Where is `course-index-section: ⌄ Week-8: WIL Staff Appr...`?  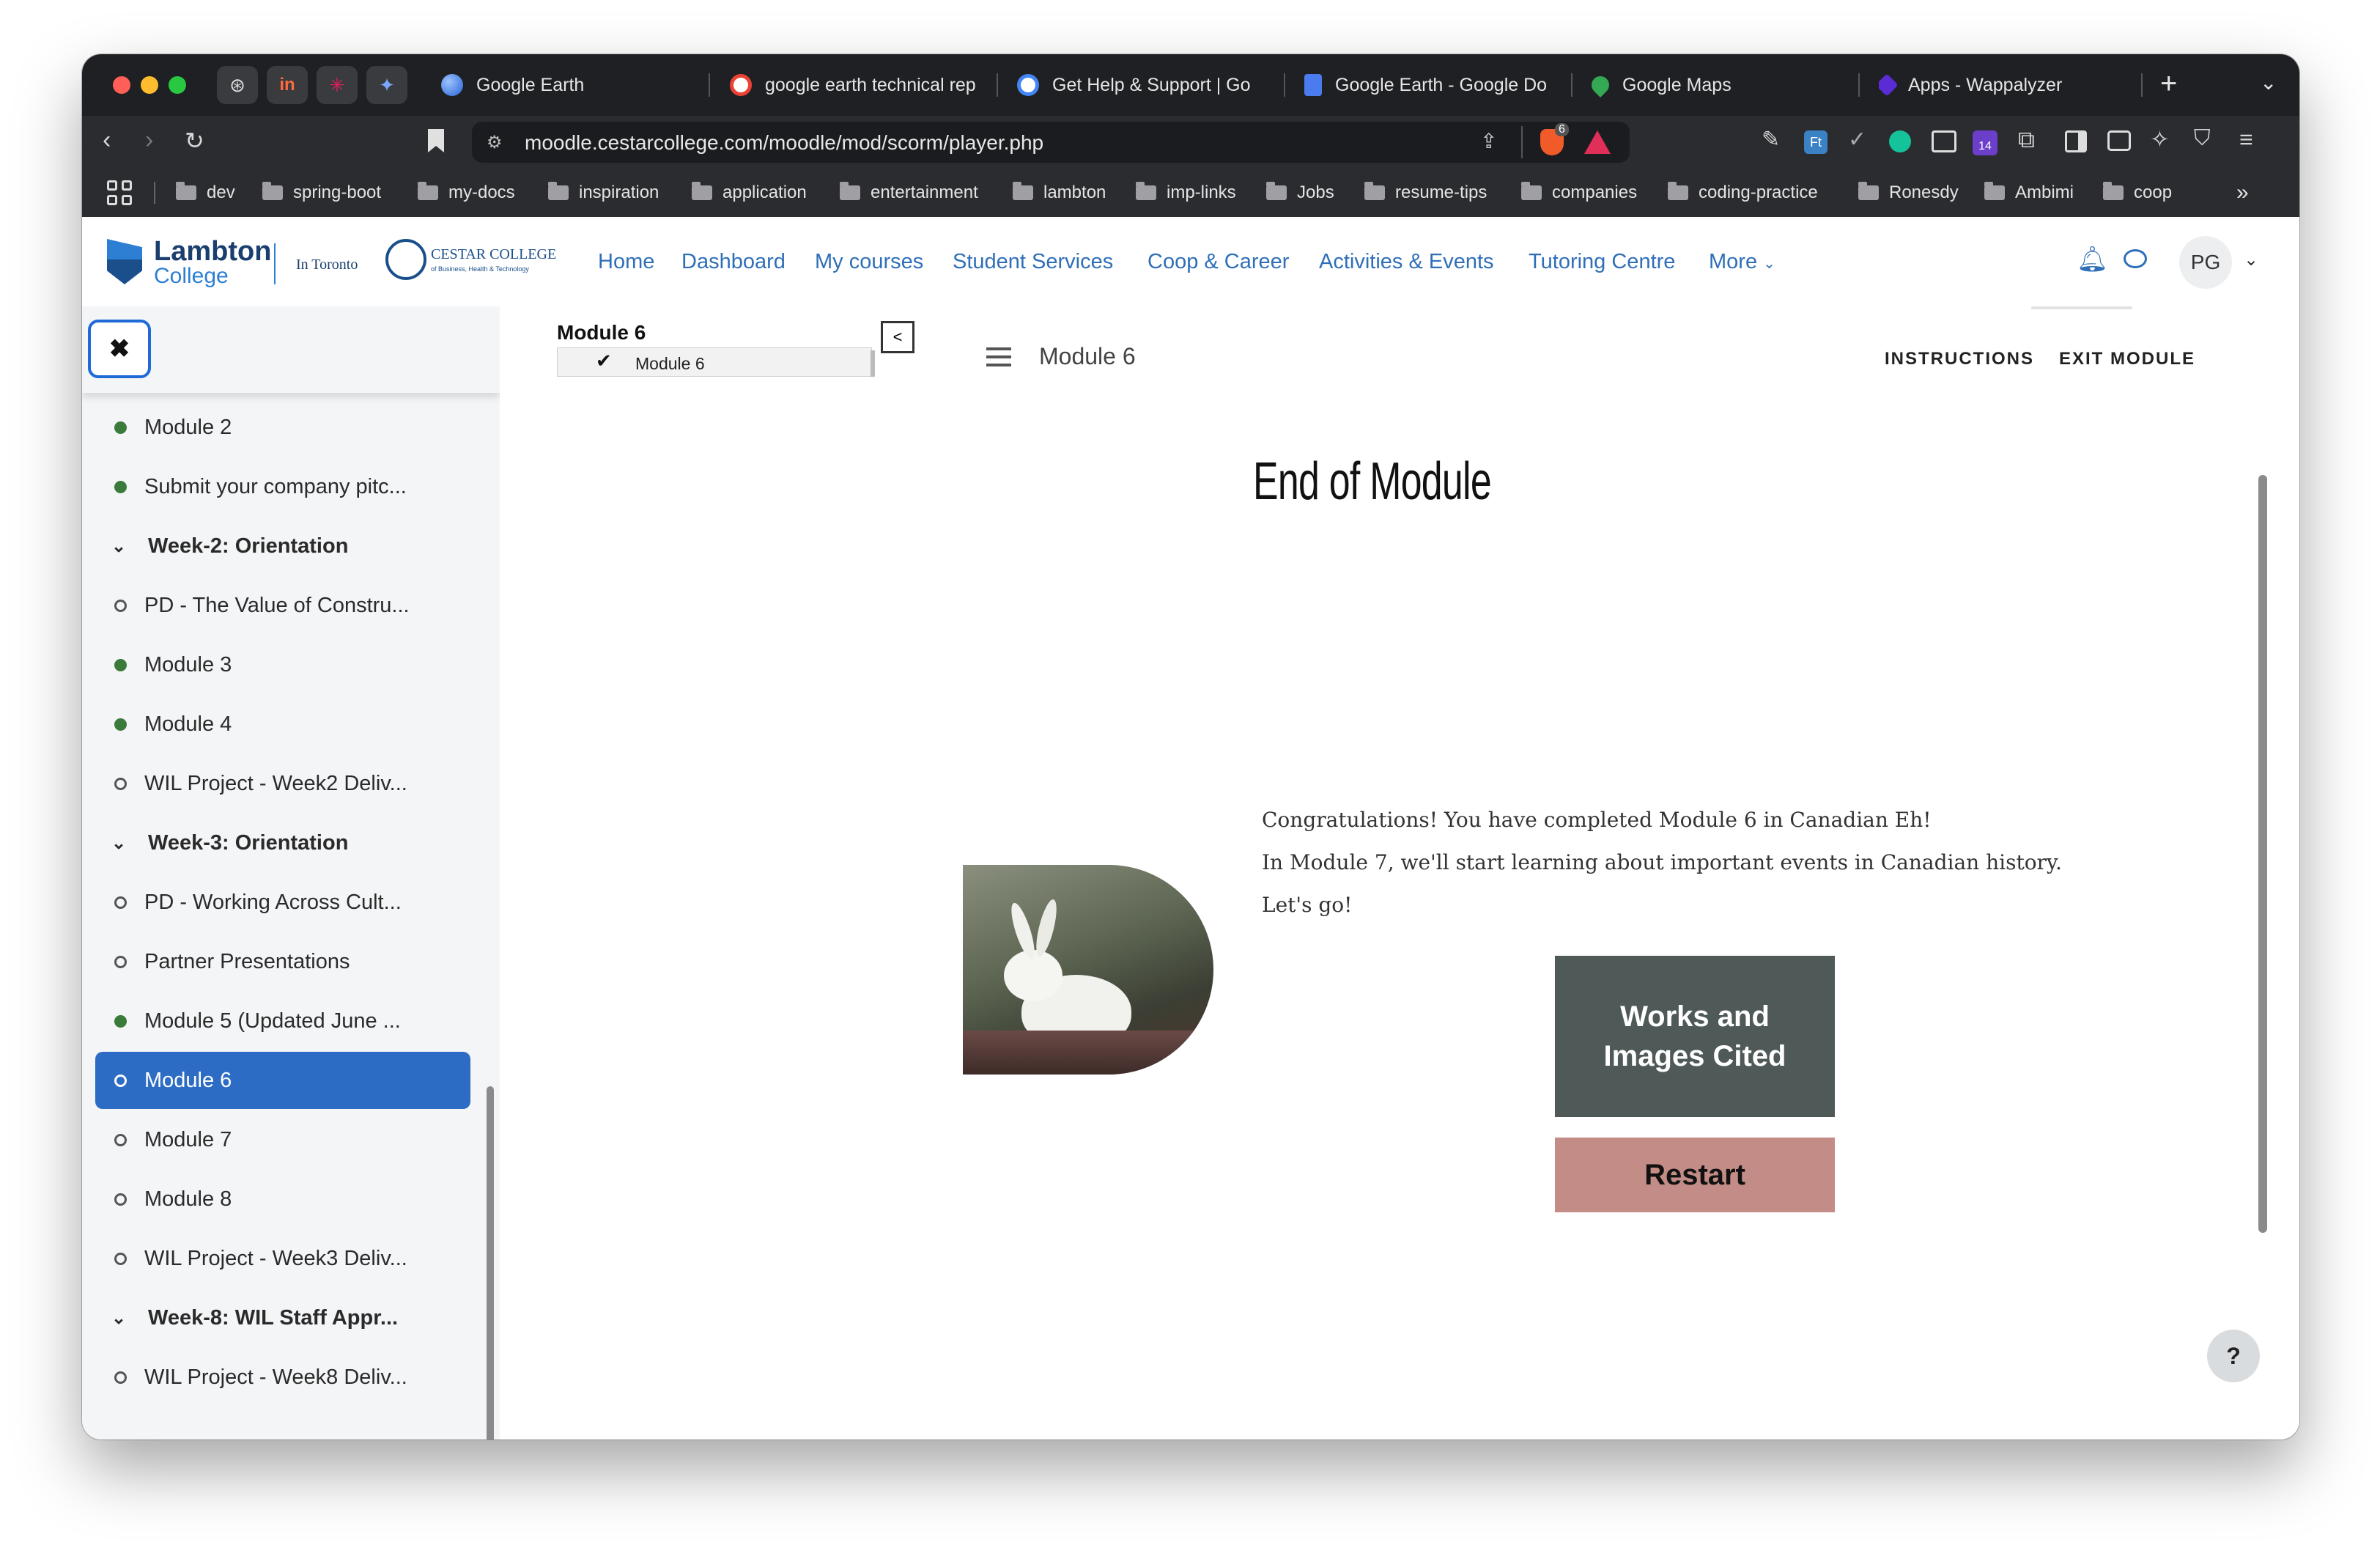 course-index-section: ⌄ Week-8: WIL Staff Appr... is located at coordinates (282, 1317).